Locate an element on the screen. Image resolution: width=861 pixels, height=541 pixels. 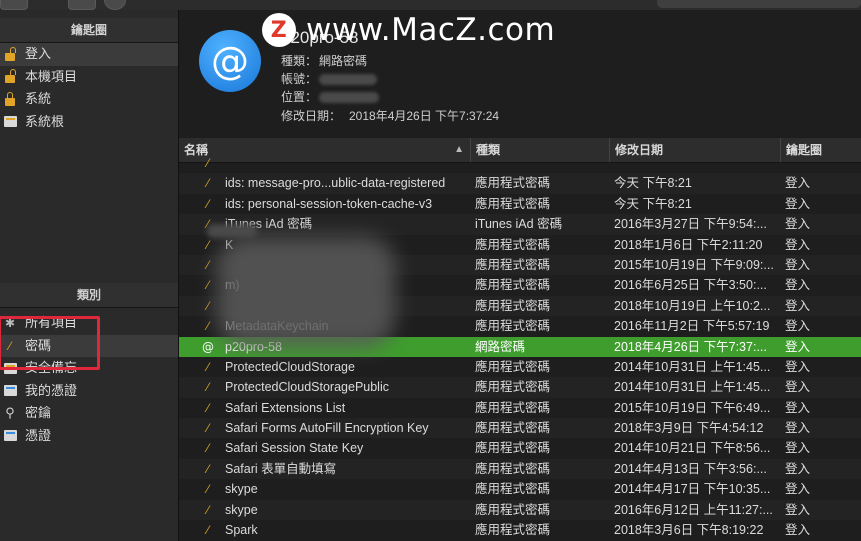
close-window-button is located at coordinates (14, 5).